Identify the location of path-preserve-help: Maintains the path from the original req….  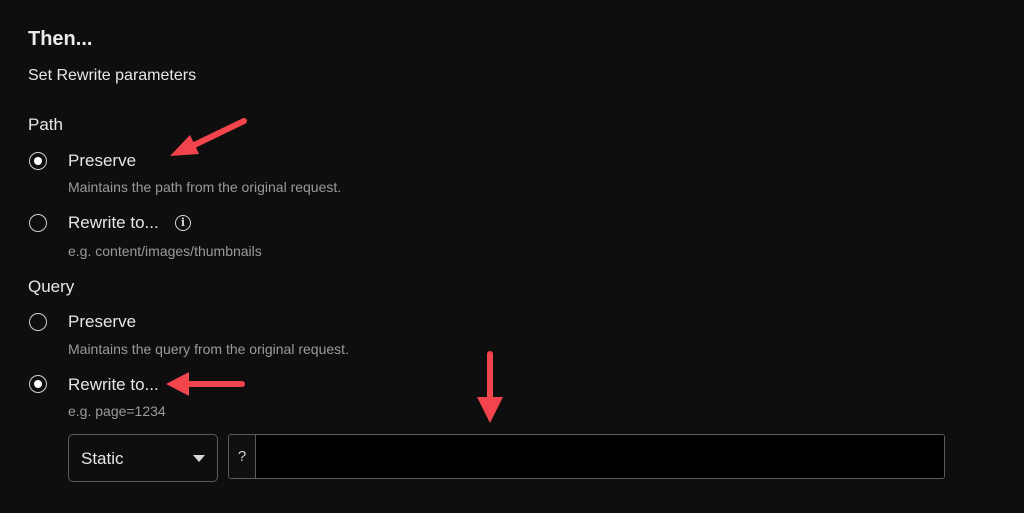
(205, 187).